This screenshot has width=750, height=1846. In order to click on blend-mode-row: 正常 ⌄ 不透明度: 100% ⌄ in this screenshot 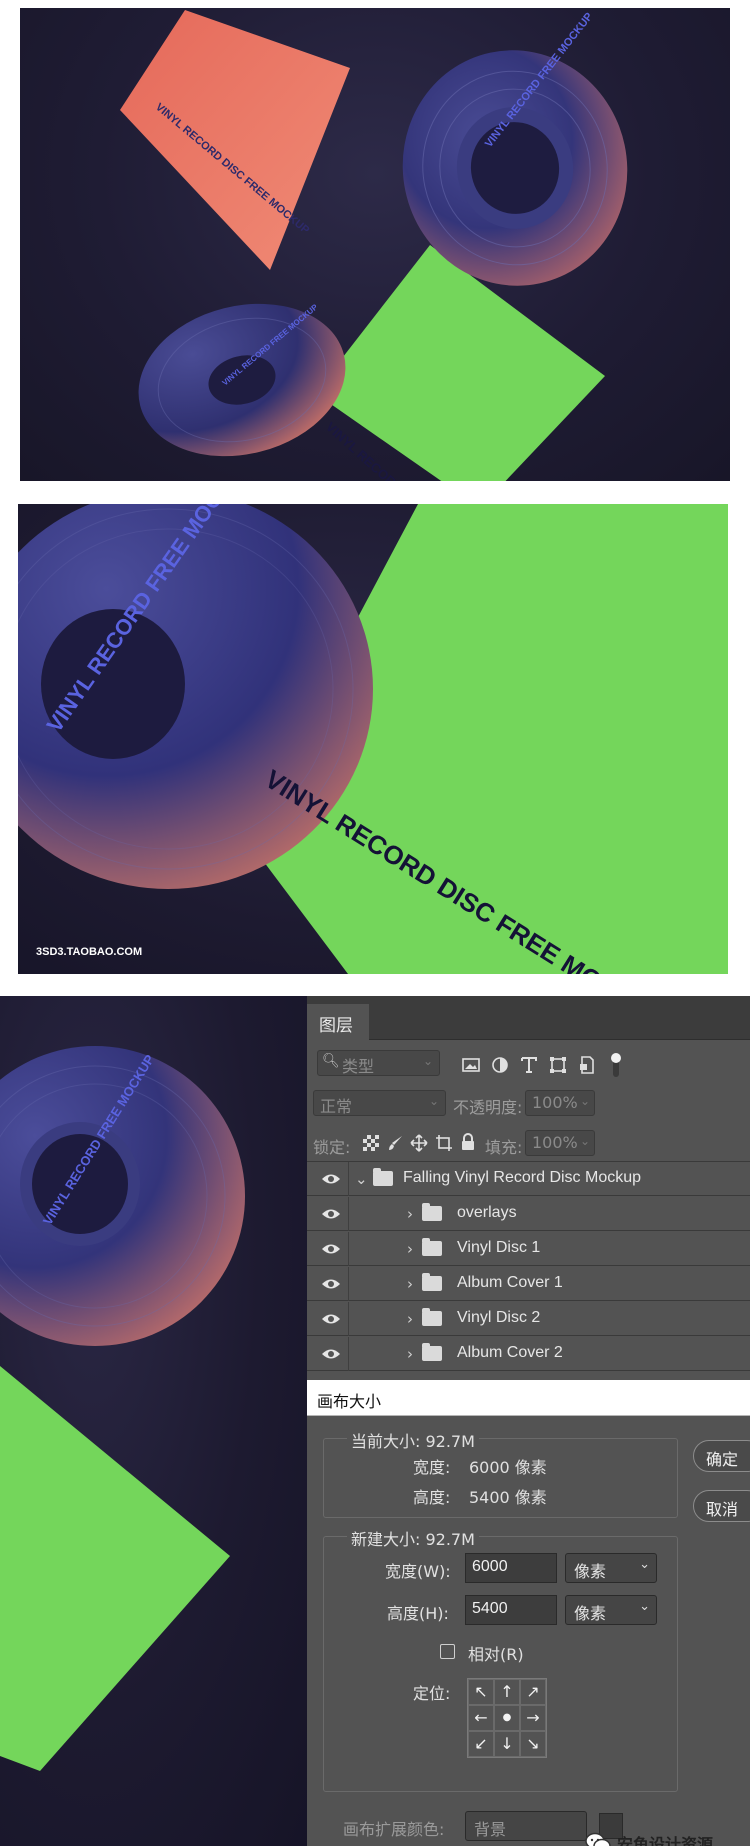, I will do `click(528, 1105)`.